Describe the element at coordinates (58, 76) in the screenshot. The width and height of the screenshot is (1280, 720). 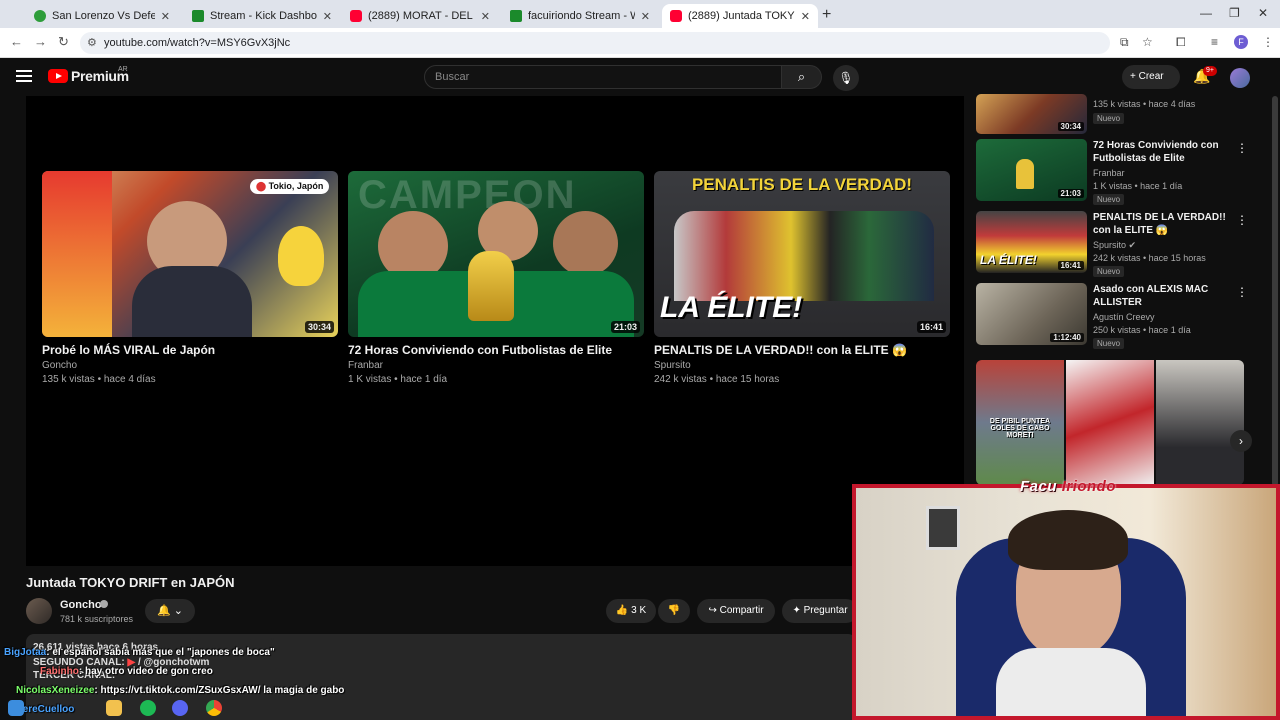
I see `youtube-play-icon` at that location.